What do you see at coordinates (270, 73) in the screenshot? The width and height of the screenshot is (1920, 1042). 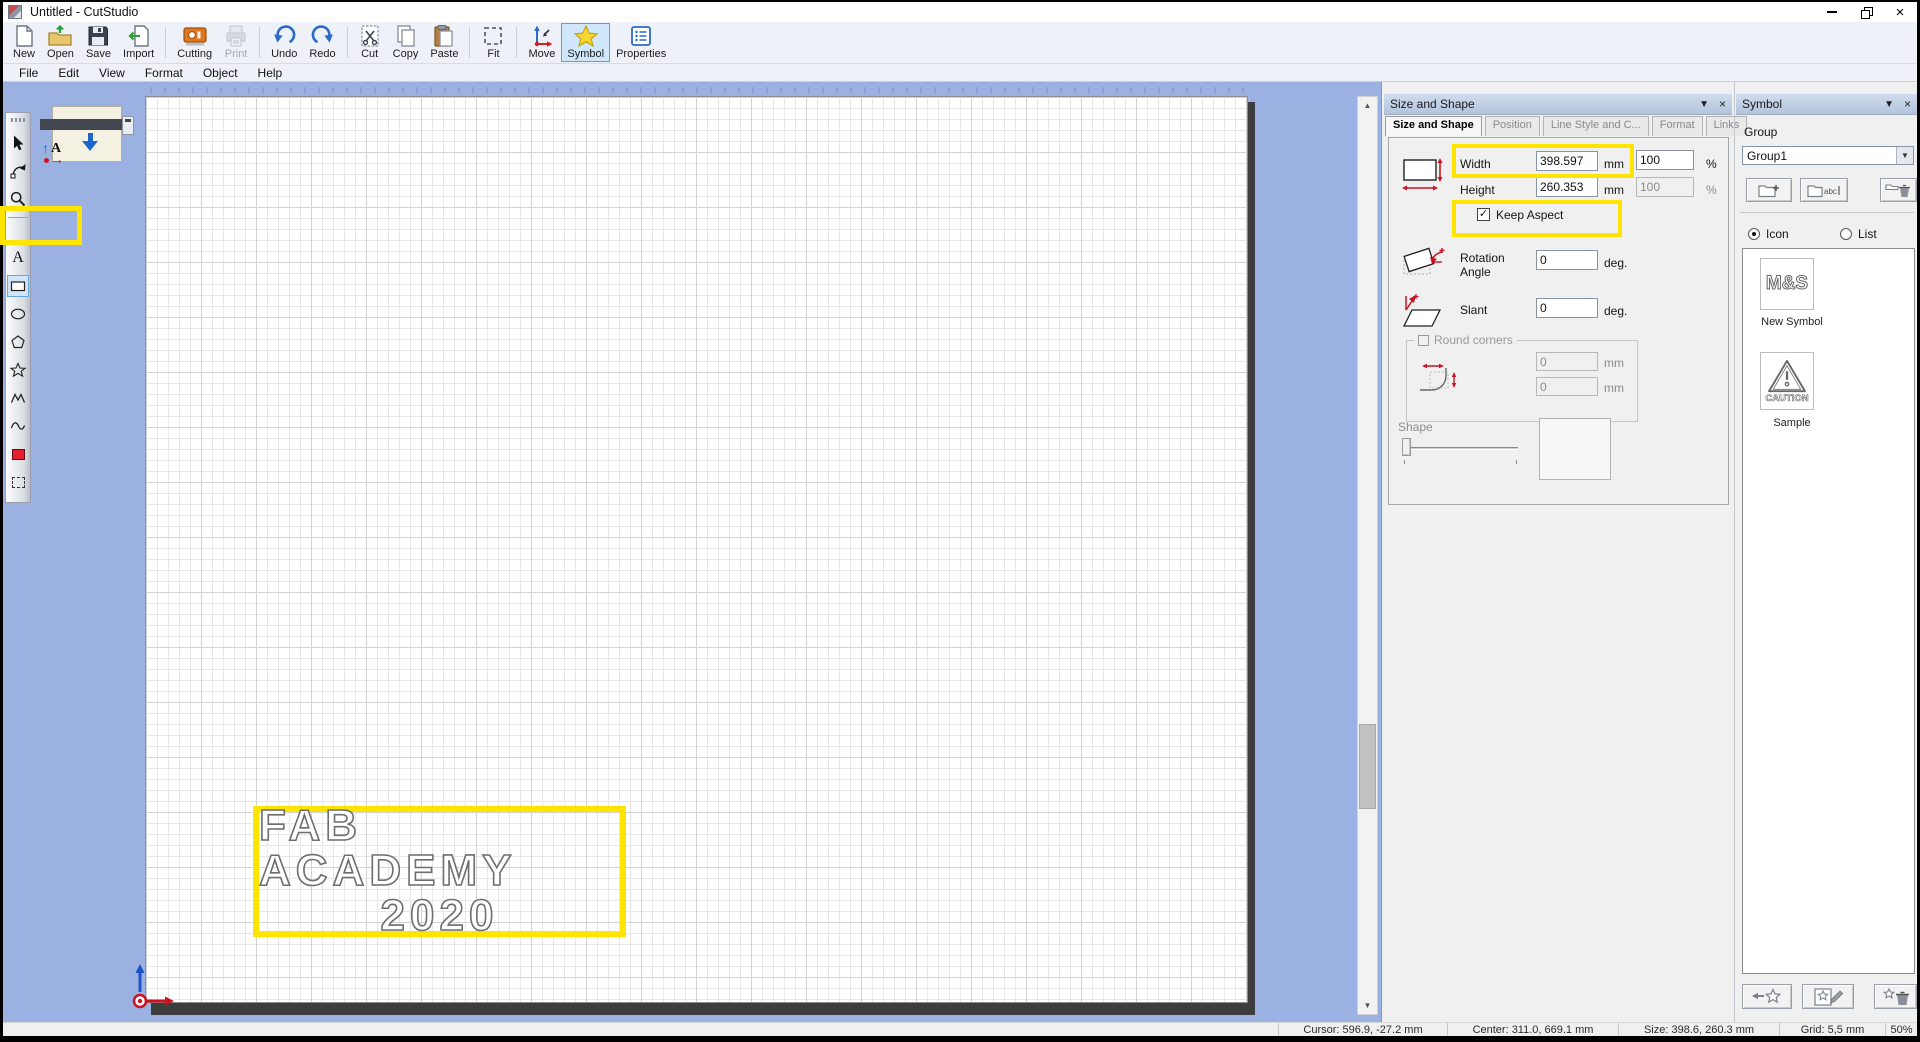 I see `menu-help: Help` at bounding box center [270, 73].